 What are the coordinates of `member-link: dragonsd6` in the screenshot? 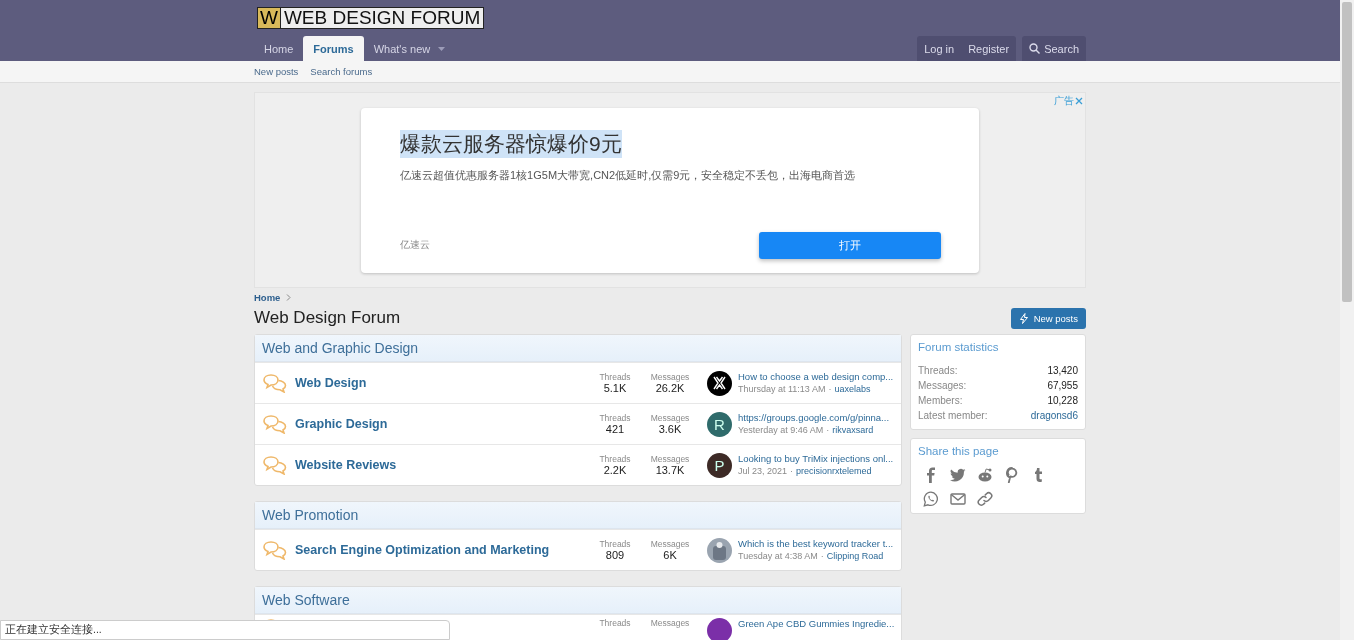 It's located at (1054, 415).